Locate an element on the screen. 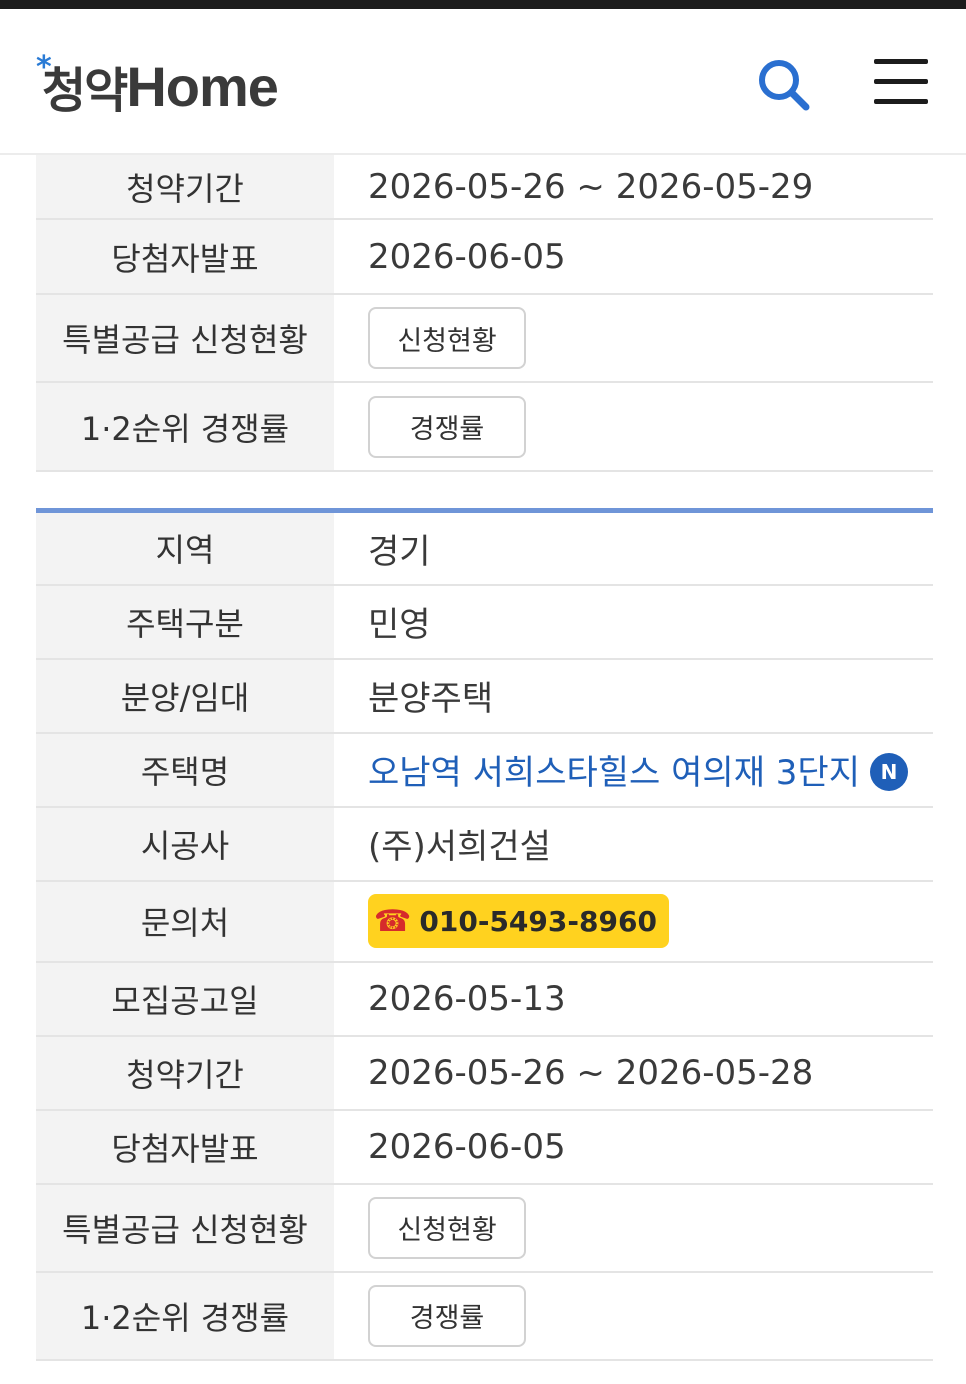 The image size is (966, 1384). table-row: 청약기간 2026-05-26 ~ 2026-05-28 is located at coordinates (484, 1073).